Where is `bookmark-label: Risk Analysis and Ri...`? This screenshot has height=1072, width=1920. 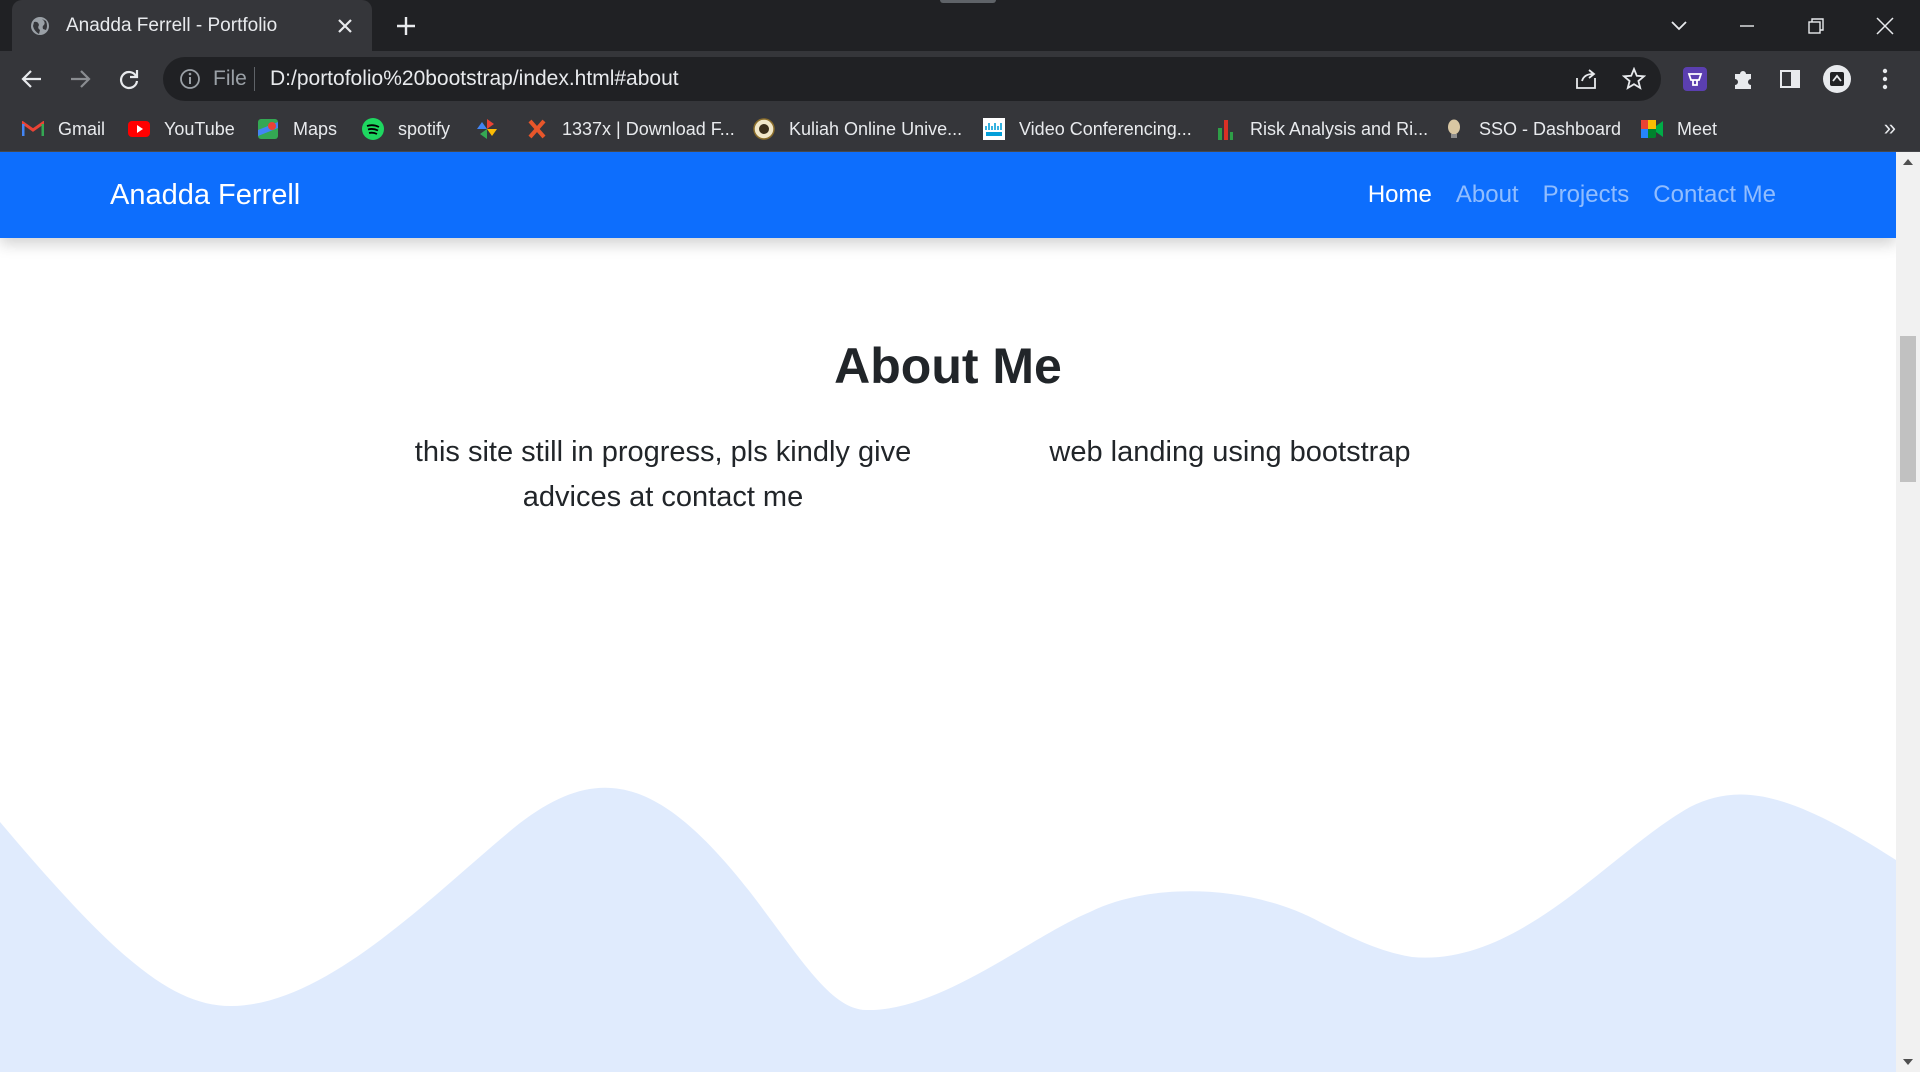 bookmark-label: Risk Analysis and Ri... is located at coordinates (1339, 128).